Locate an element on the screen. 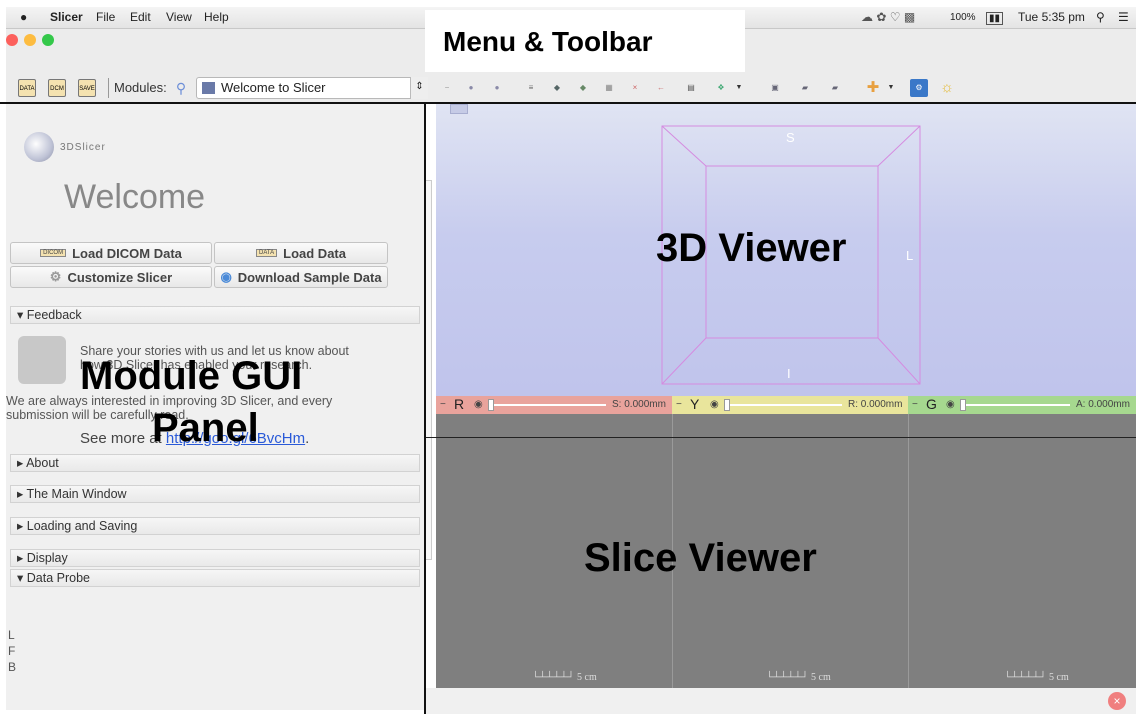  layout-icon: ≡ is located at coordinates (531, 88).